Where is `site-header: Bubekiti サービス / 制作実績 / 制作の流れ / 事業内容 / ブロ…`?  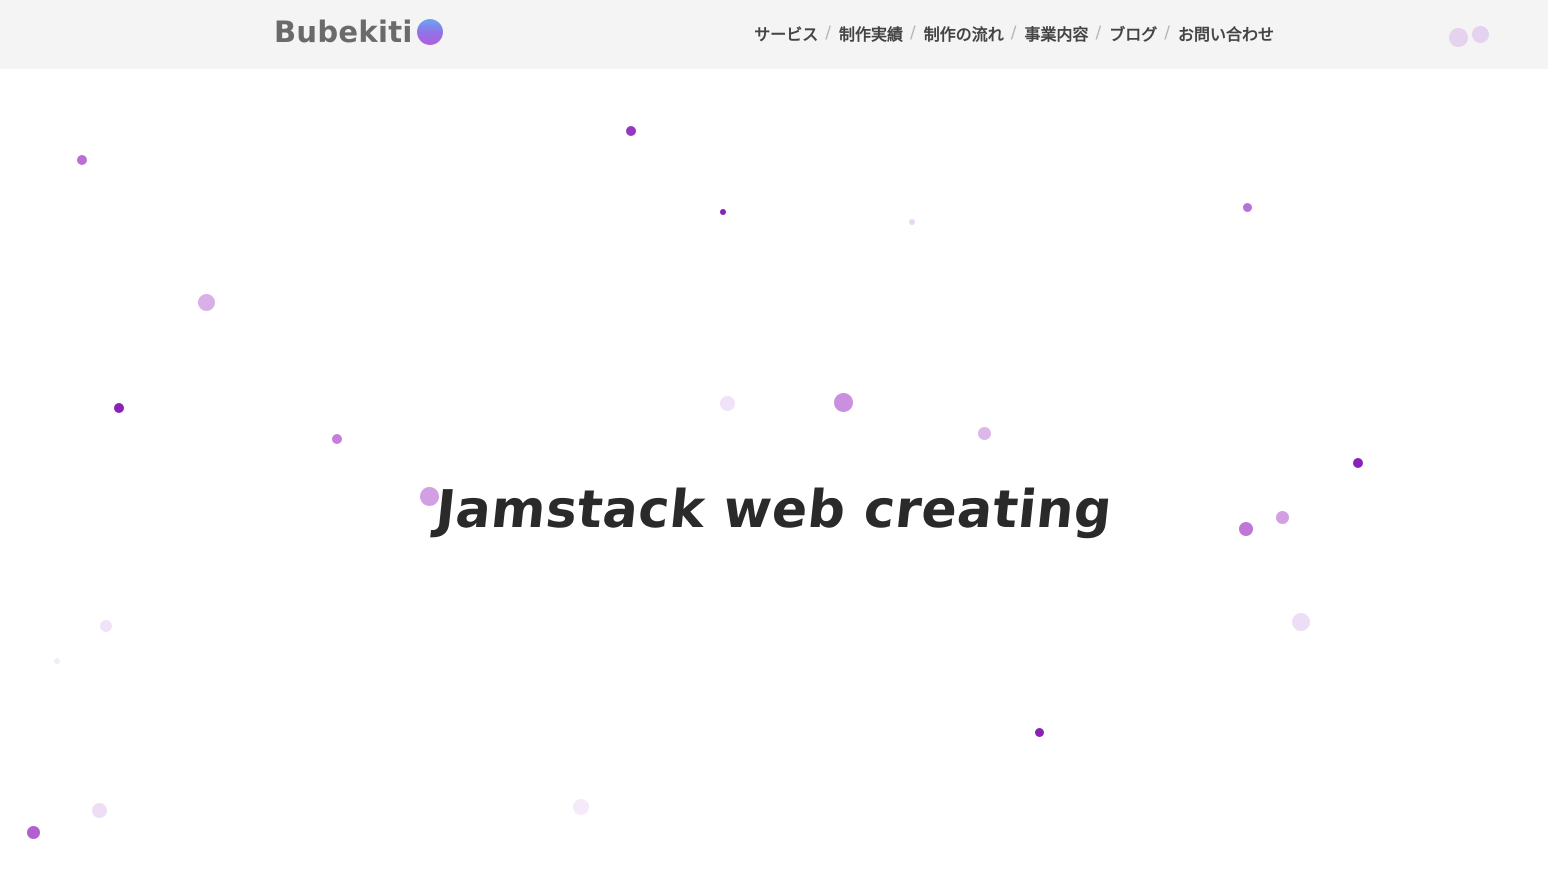
site-header: Bubekiti サービス / 制作実績 / 制作の流れ / 事業内容 / ブロ… is located at coordinates (774, 34).